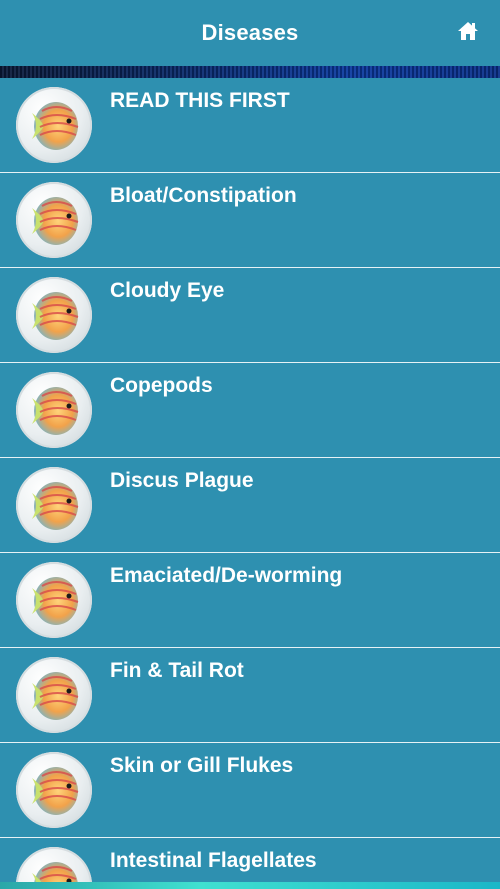 The height and width of the screenshot is (889, 500). What do you see at coordinates (250, 505) in the screenshot?
I see `list-item: Discus Plague` at bounding box center [250, 505].